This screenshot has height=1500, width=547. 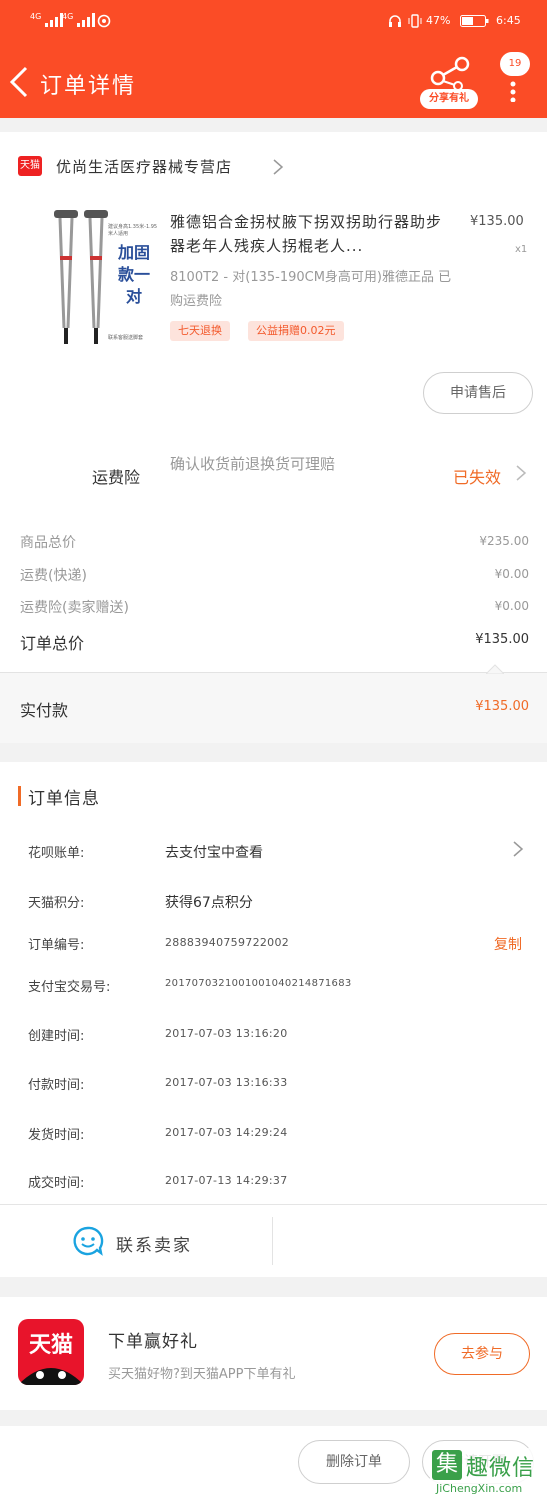 I want to click on deal-time-value: 2017-07-13 14:29:37, so click(x=226, y=1180).